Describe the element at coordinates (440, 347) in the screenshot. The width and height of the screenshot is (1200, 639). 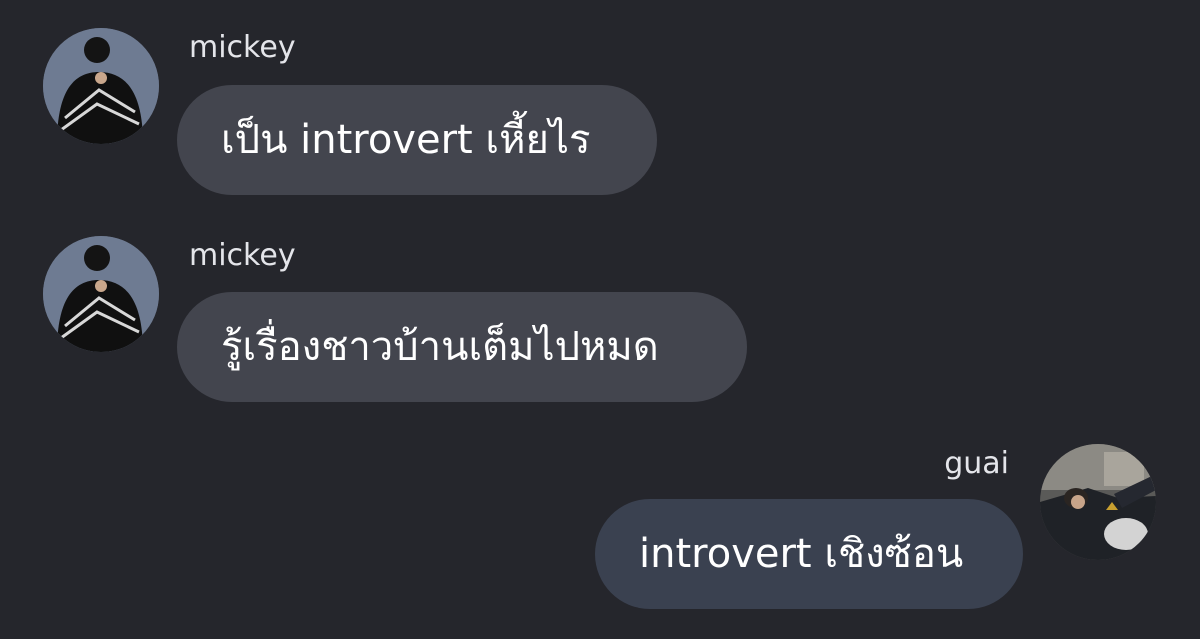
I see `message-text: รู้เรื่องชาวบ้านเต็มไปหมด` at that location.